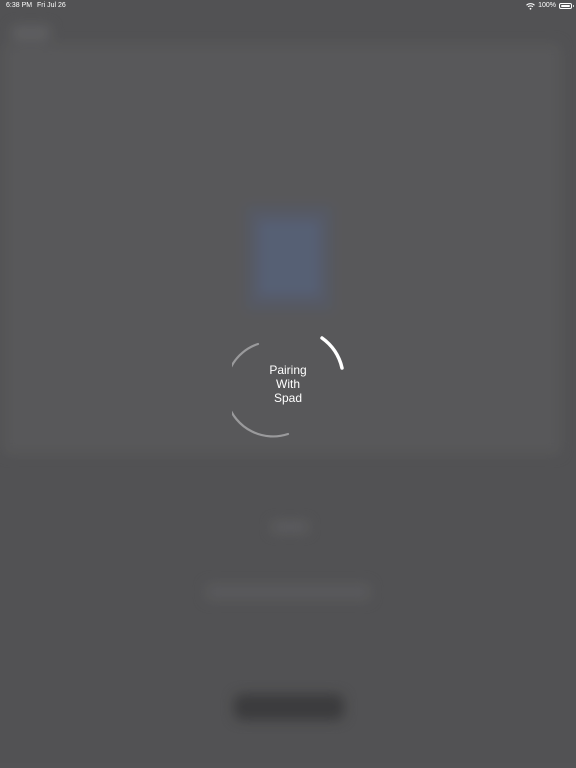 This screenshot has width=576, height=768. I want to click on pairing-label-line3: Spad, so click(288, 398).